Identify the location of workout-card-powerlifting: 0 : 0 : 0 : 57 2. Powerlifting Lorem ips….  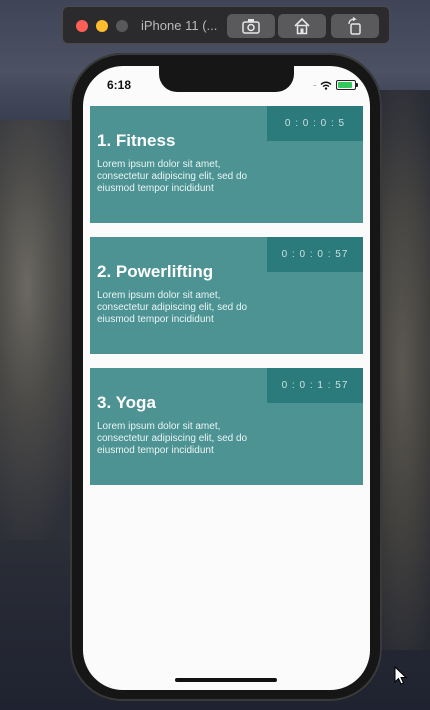
(226, 295).